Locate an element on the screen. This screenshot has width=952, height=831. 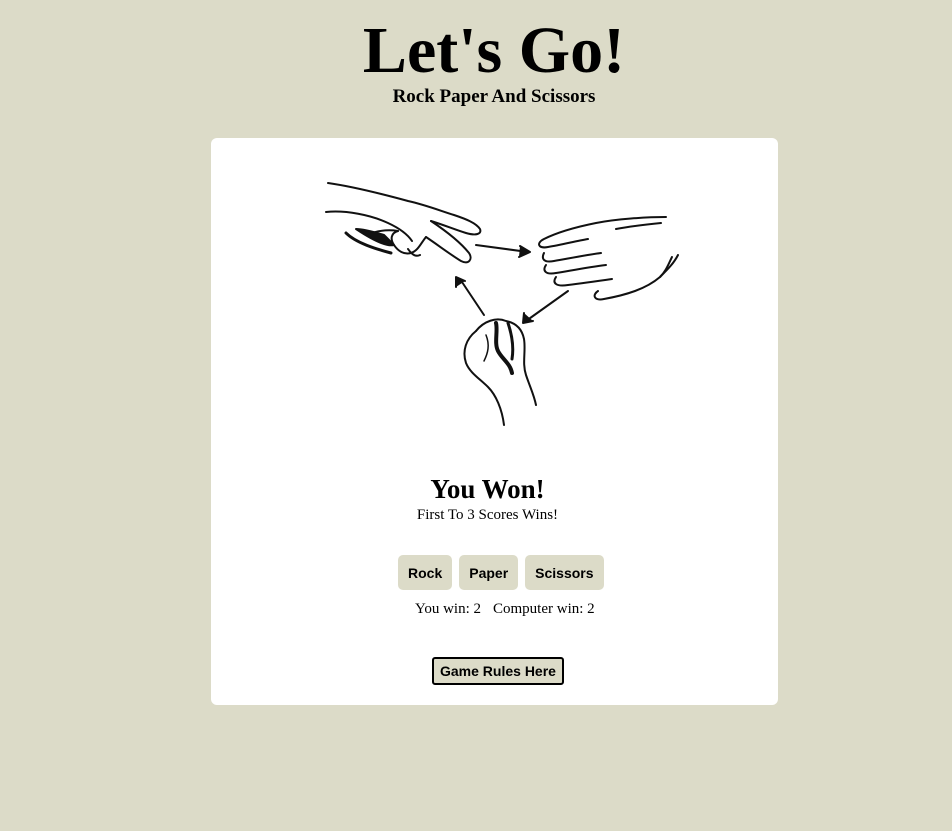
game-result: You Won! is located at coordinates (487, 489).